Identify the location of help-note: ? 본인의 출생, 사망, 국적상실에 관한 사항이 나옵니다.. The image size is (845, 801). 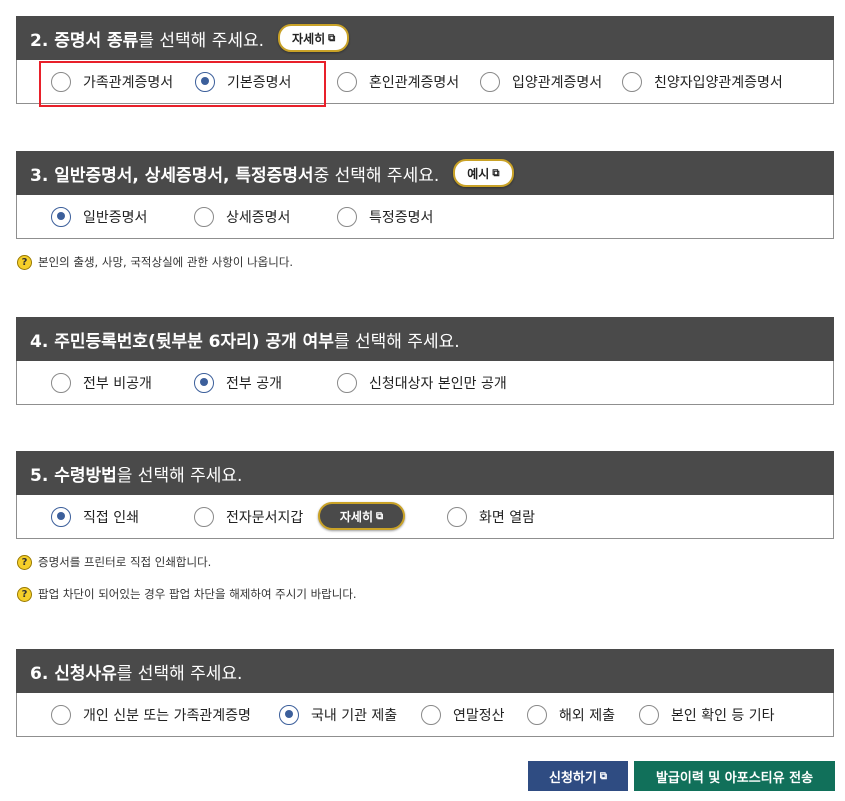
(155, 262).